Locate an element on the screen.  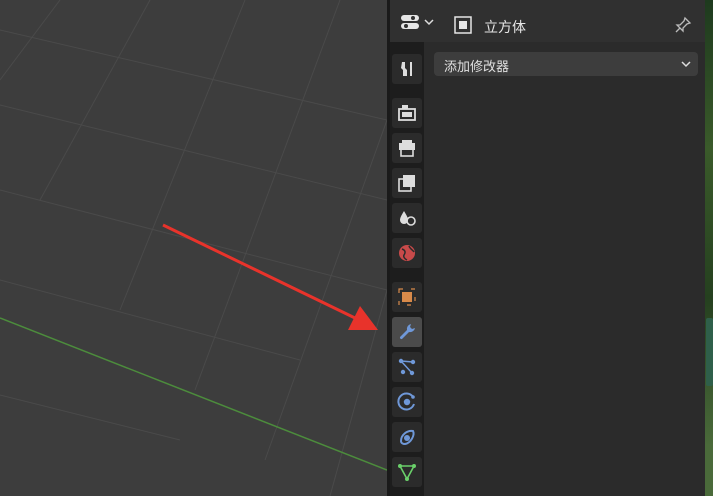
object-data-icon is located at coordinates (463, 25).